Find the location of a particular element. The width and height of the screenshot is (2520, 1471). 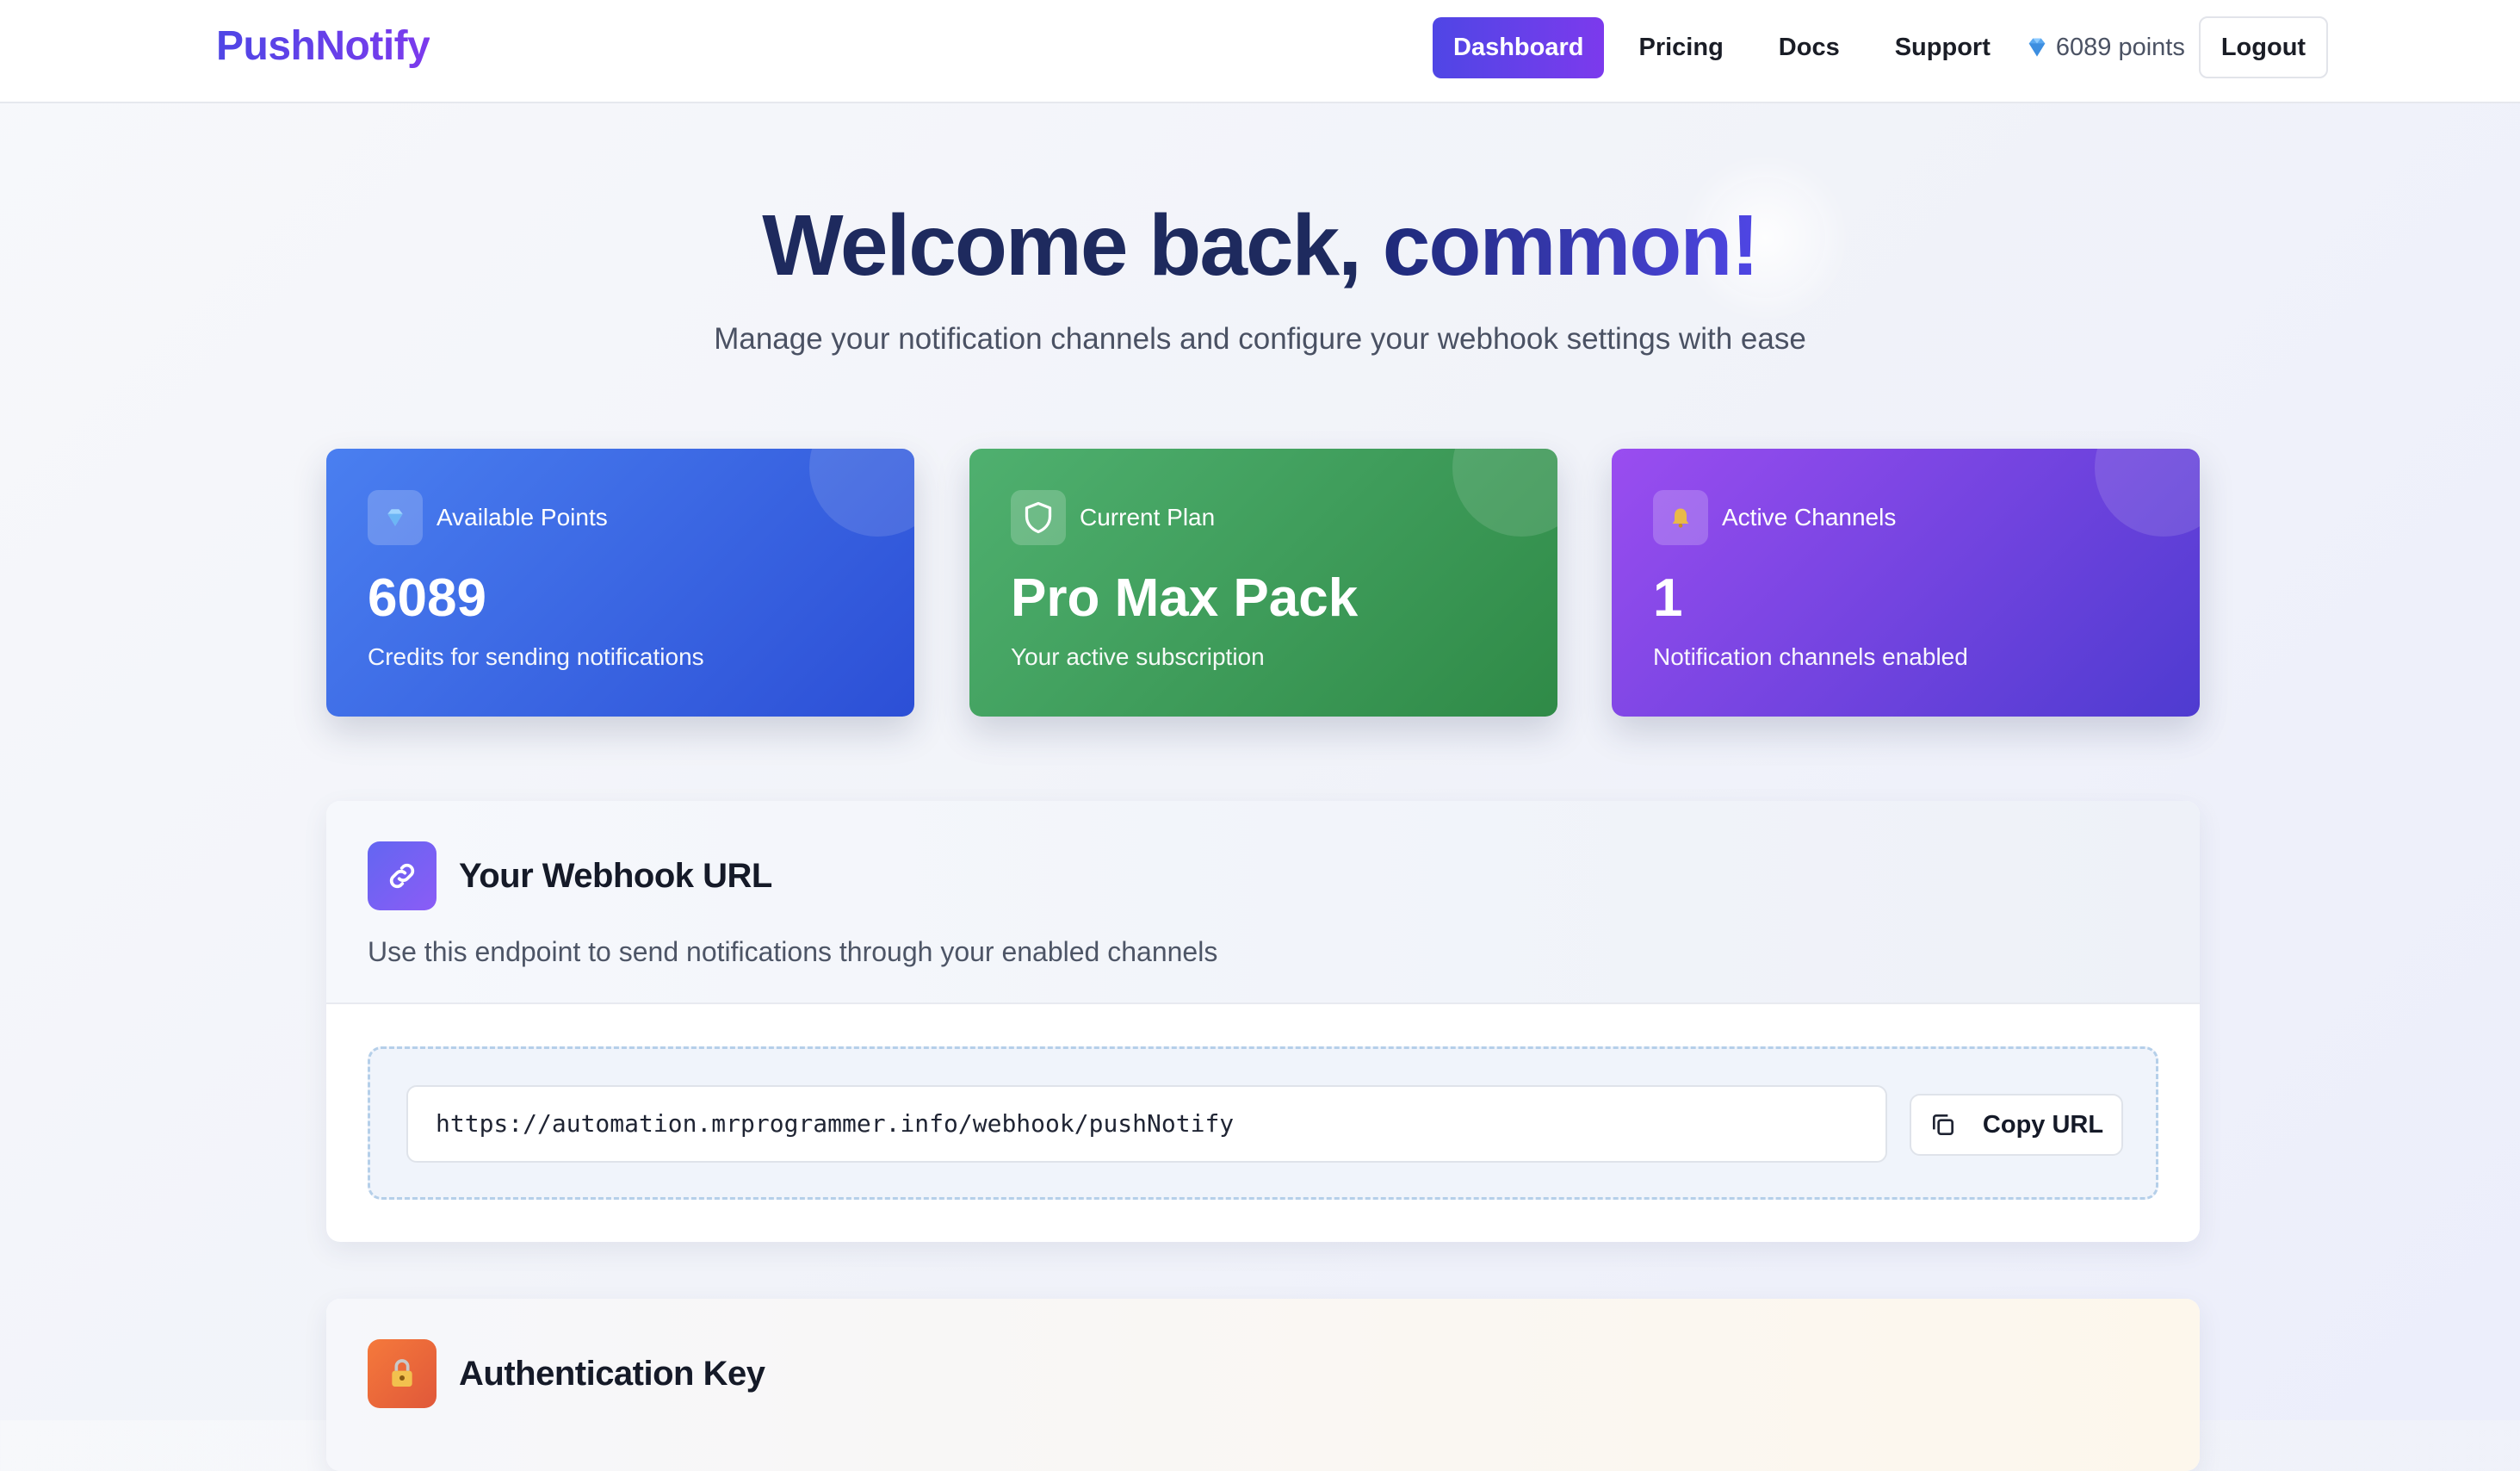

logout-button: Logout is located at coordinates (2264, 47).